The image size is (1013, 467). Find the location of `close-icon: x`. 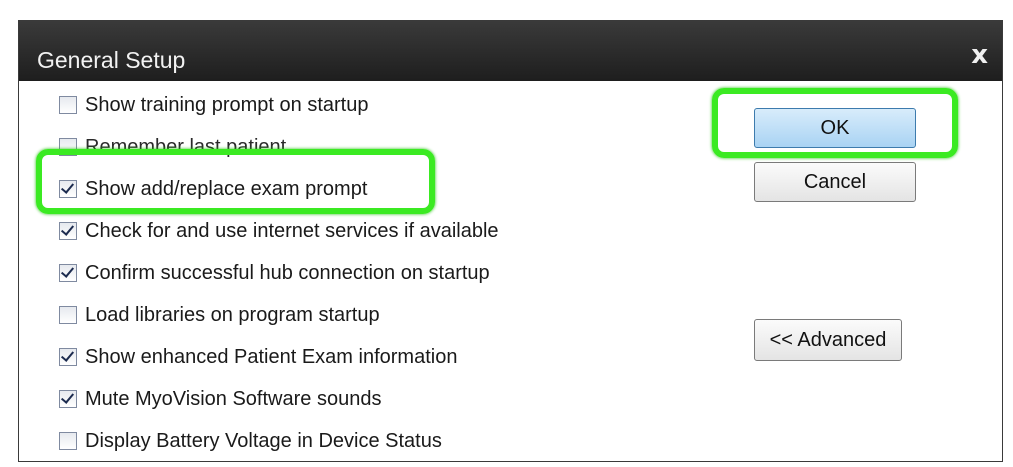

close-icon: x is located at coordinates (979, 55).